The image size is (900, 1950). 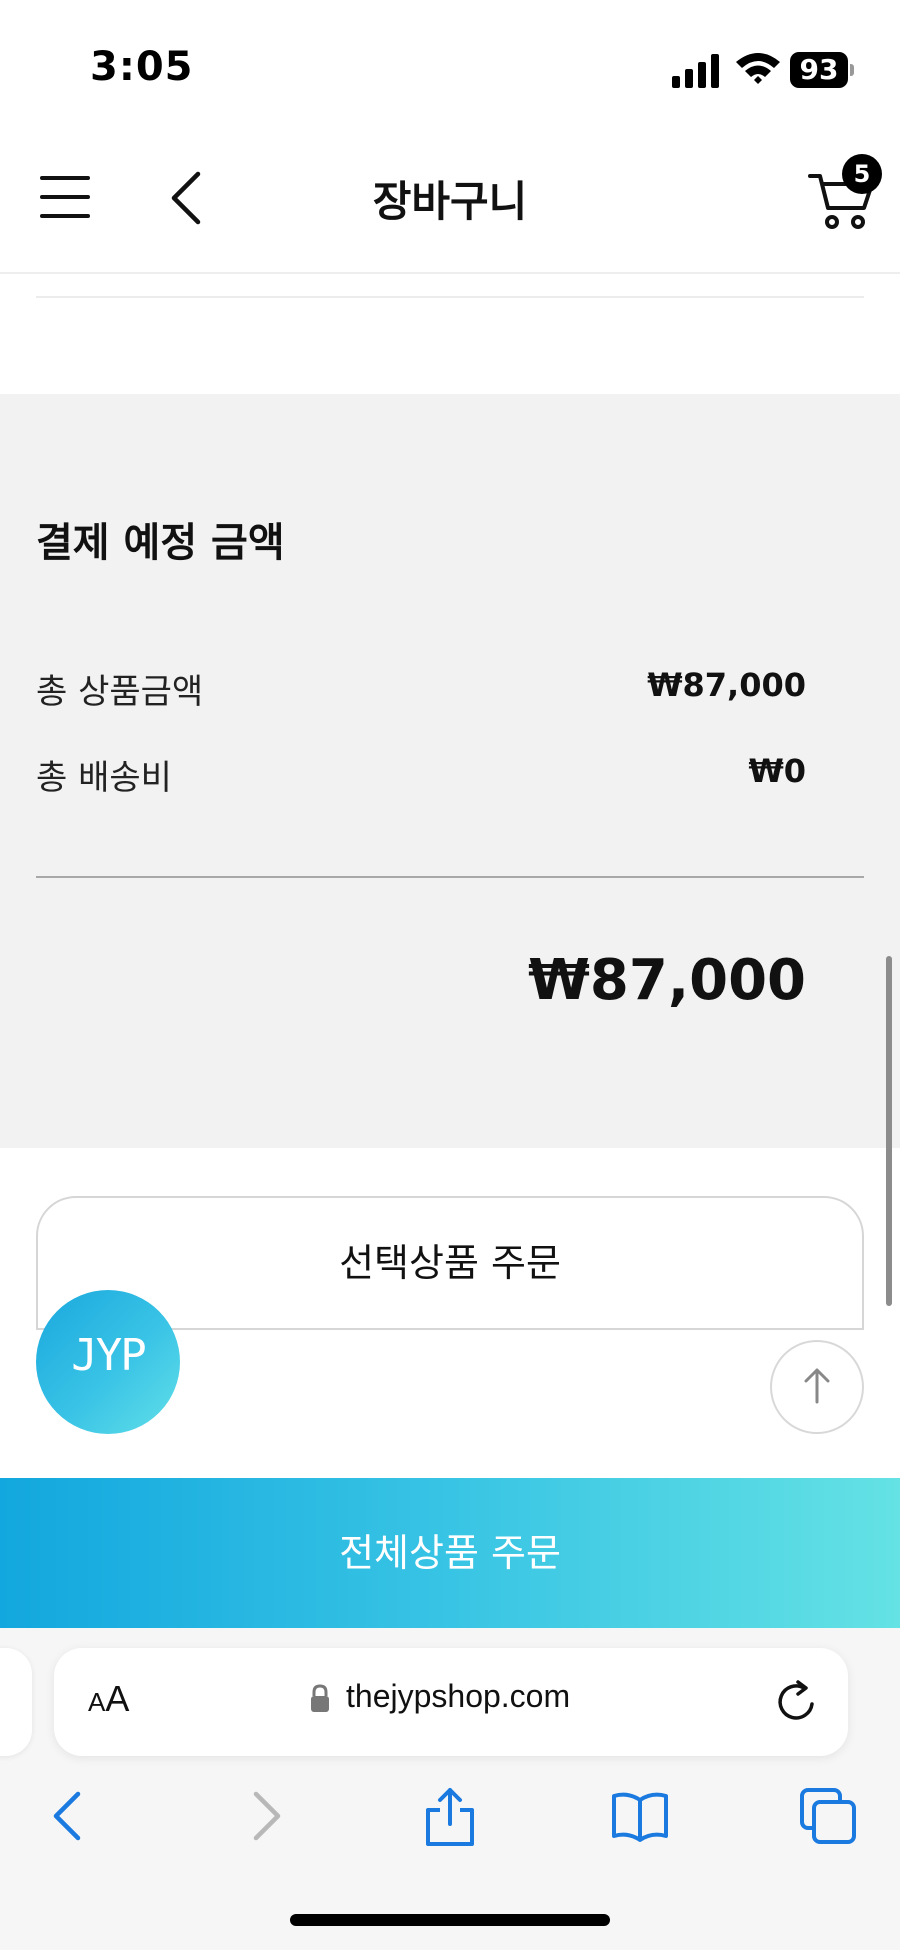 I want to click on cart-count-badge: 5, so click(x=862, y=174).